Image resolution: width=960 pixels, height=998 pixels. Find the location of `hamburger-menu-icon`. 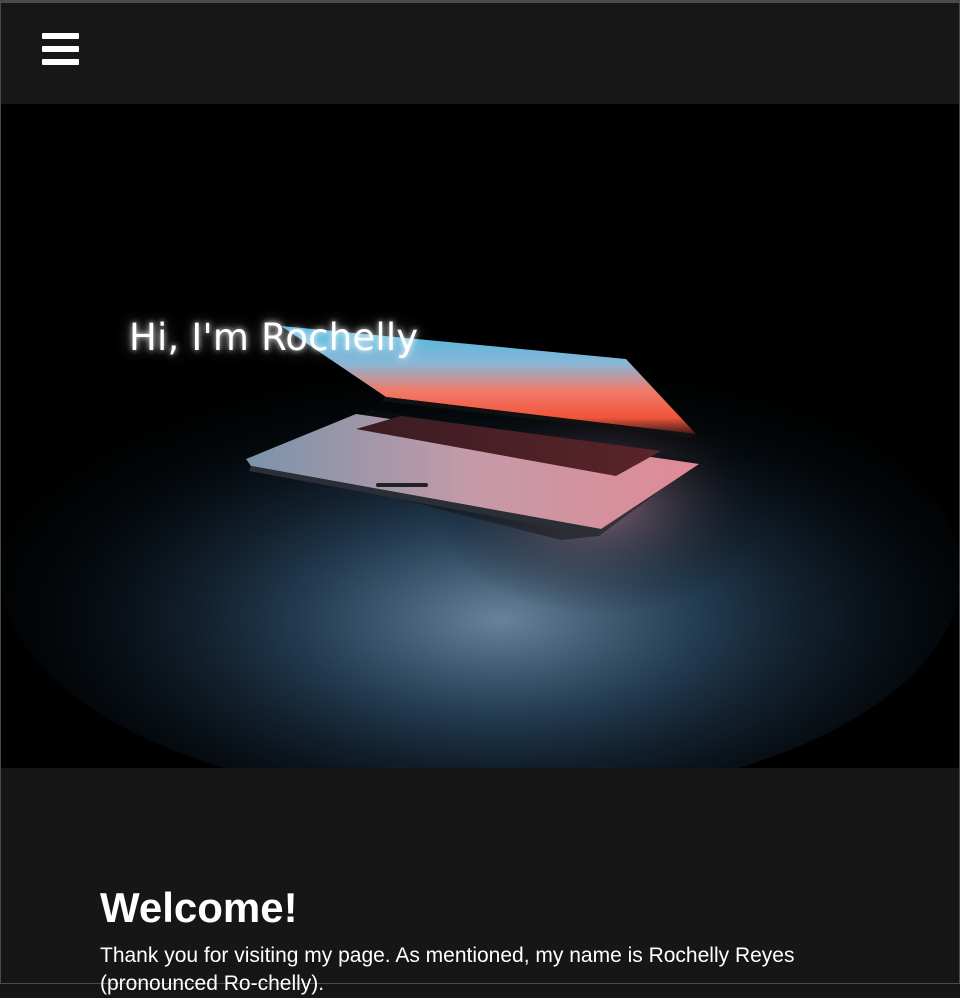

hamburger-menu-icon is located at coordinates (60, 49).